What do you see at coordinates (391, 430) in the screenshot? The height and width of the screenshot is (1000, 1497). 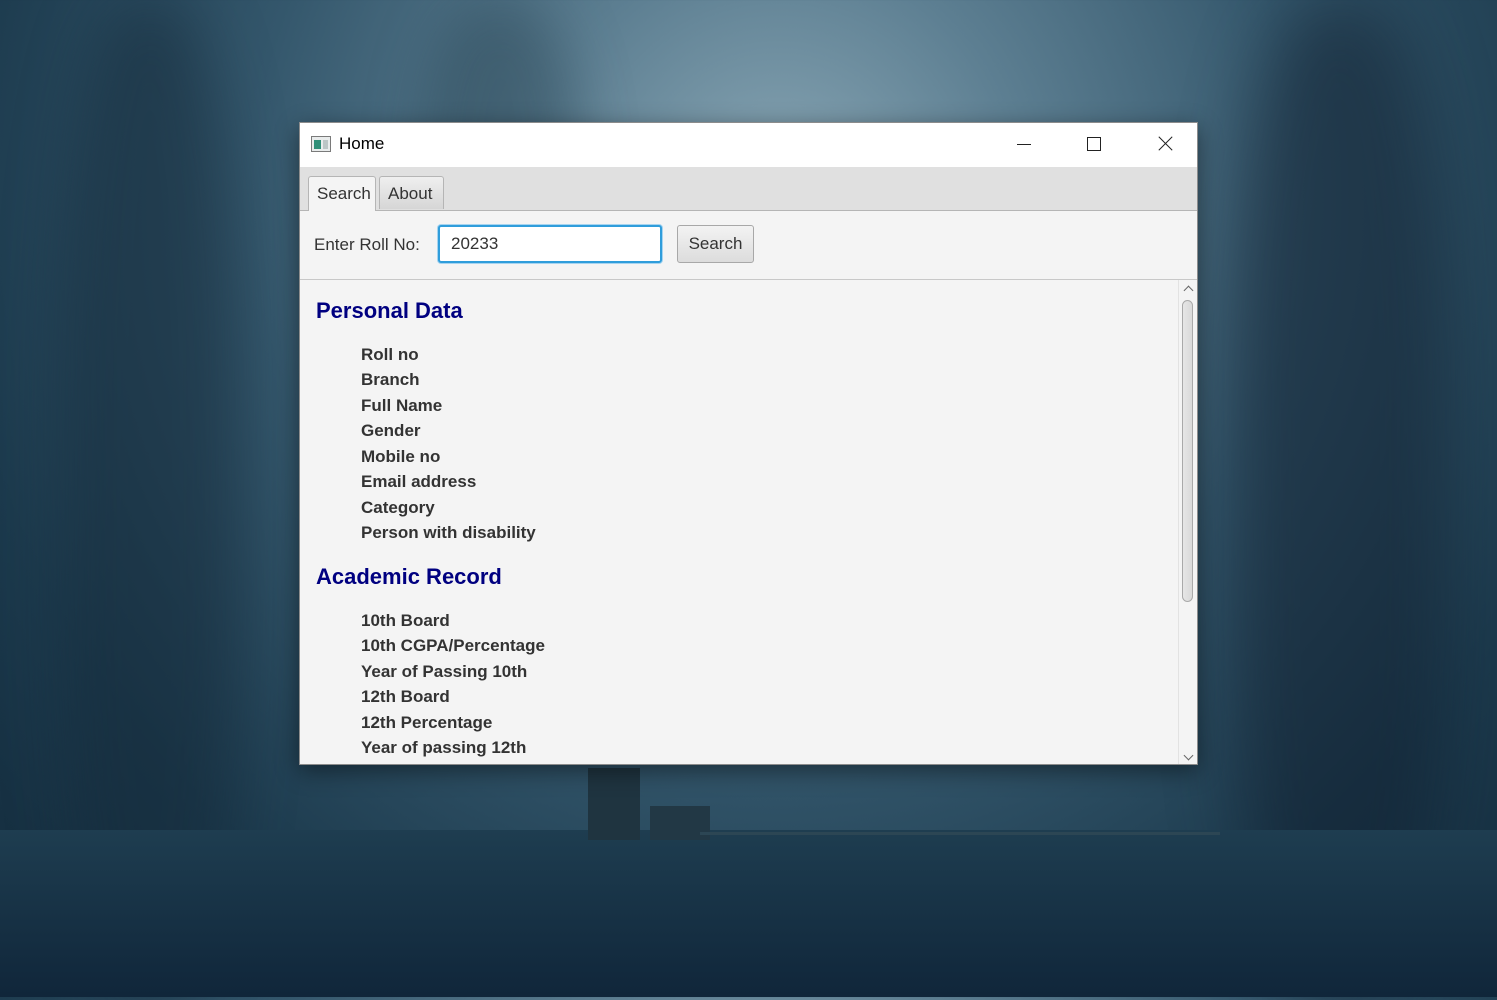 I see `field-label: Gender` at bounding box center [391, 430].